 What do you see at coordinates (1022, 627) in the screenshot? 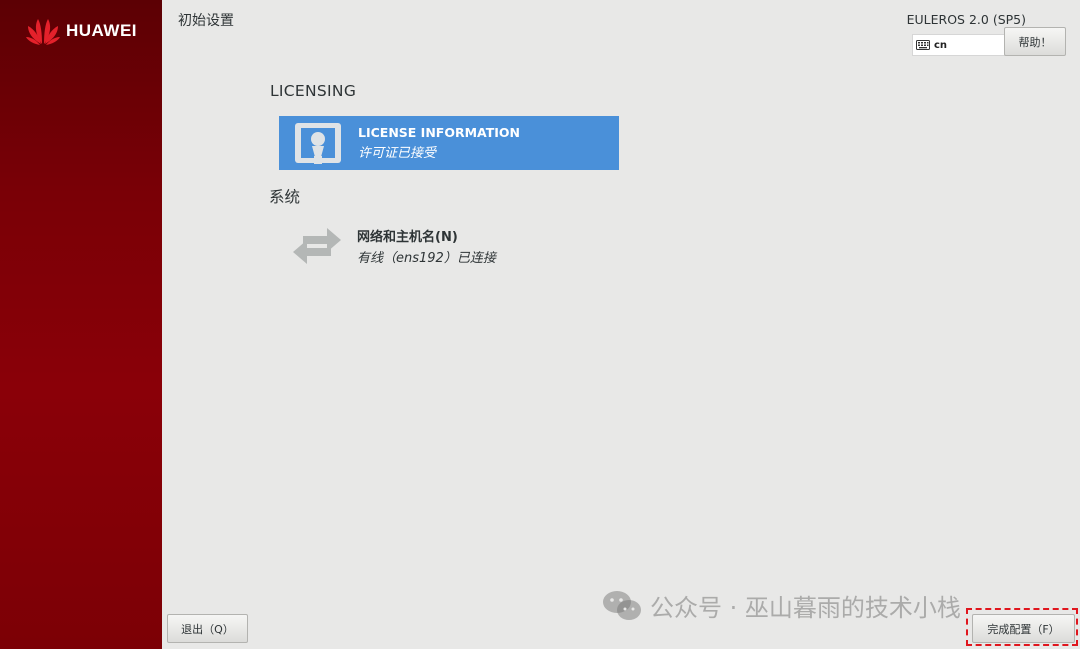
I see `finish-button-highlight` at bounding box center [1022, 627].